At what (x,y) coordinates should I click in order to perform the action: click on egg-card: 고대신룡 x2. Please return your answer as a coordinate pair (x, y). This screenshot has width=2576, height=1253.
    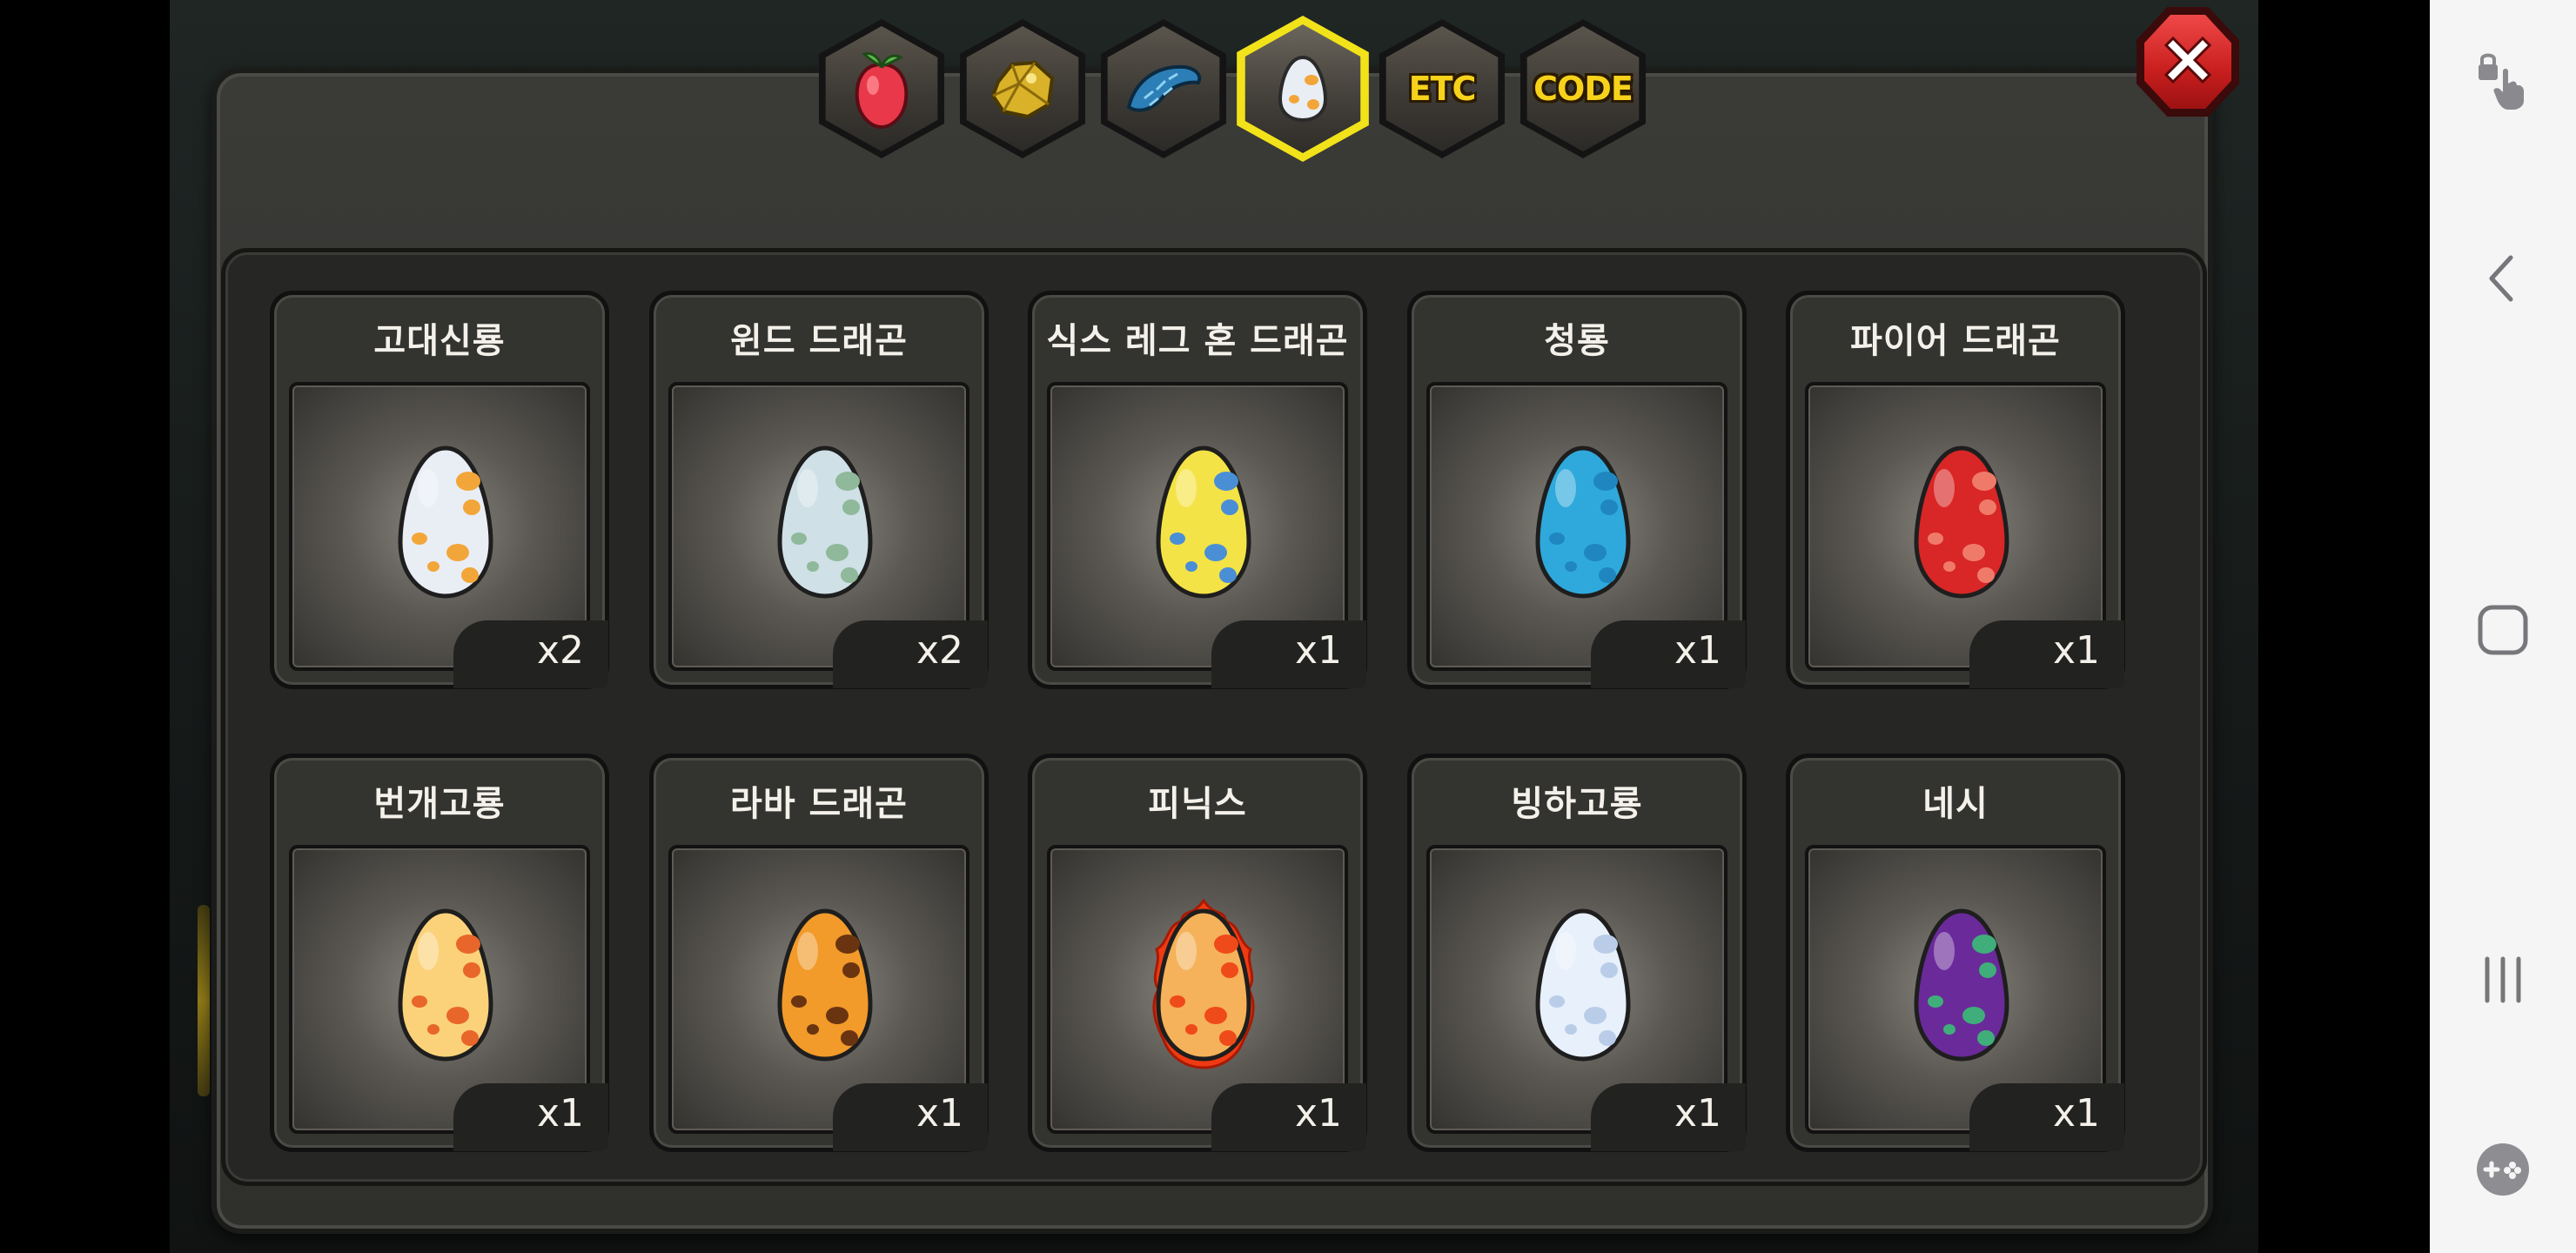
    Looking at the image, I should click on (439, 490).